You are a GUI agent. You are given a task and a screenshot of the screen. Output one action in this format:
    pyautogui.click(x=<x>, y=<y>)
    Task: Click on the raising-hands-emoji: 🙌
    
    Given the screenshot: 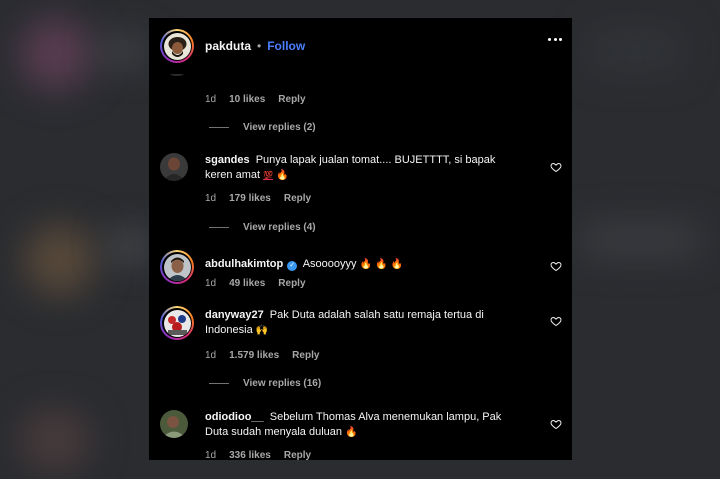 What is the action you would take?
    pyautogui.click(x=262, y=330)
    